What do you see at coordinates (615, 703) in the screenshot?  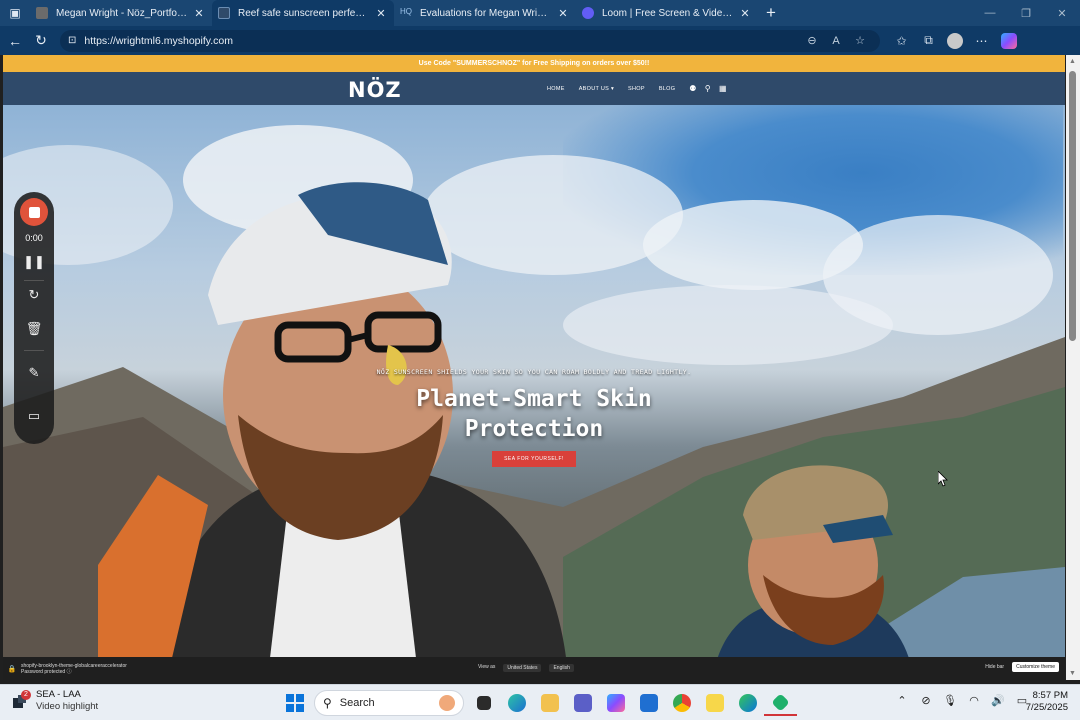 I see `copilot-app-icon` at bounding box center [615, 703].